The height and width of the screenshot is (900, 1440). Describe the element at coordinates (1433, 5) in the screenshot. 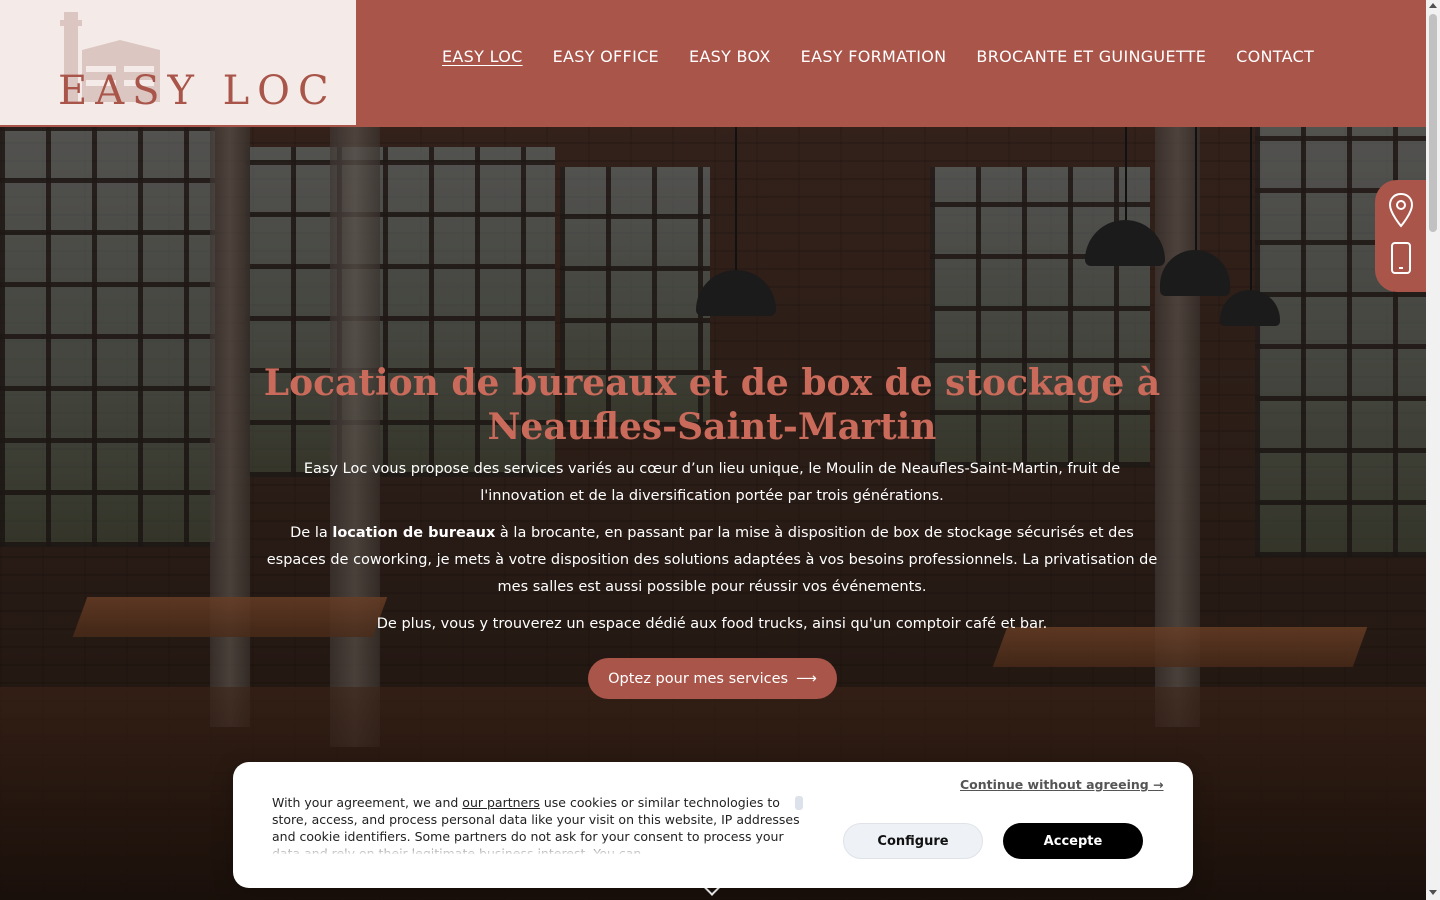

I see `scroll-up-arrow-icon` at that location.